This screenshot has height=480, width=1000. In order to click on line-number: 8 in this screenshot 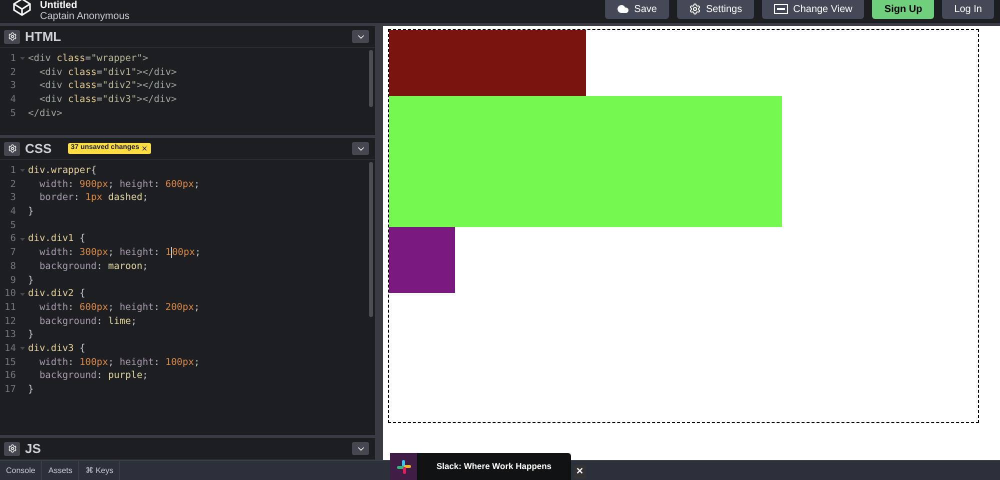, I will do `click(12, 267)`.